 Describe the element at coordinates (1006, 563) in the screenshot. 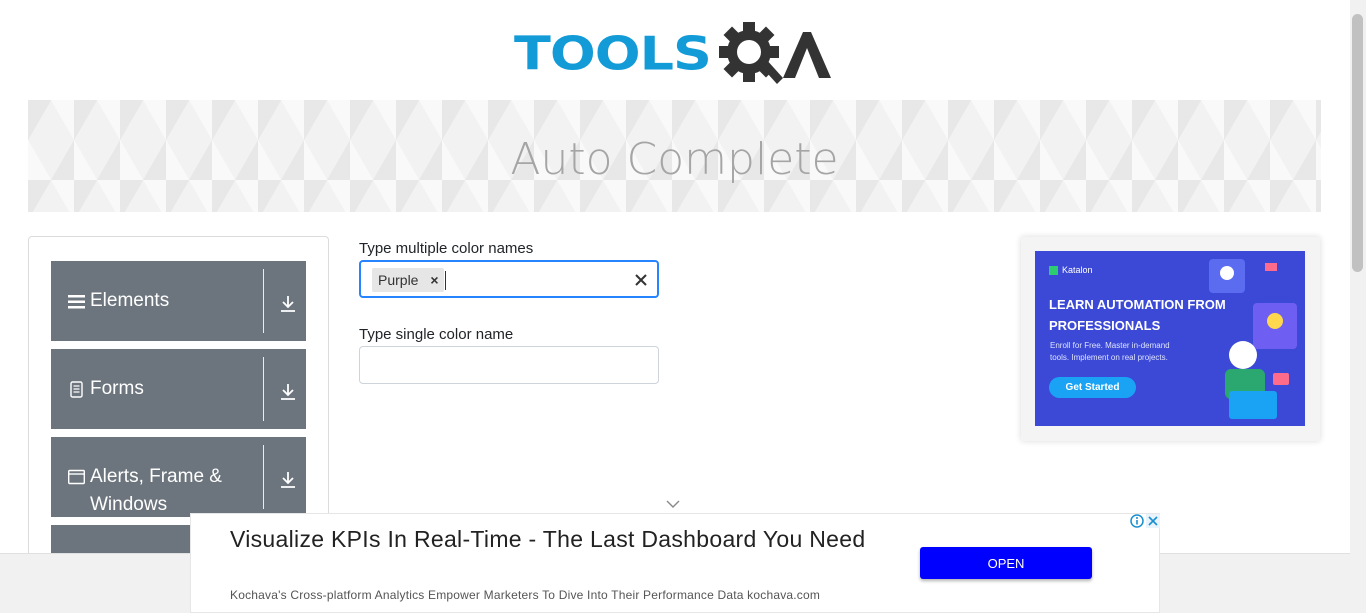

I see `ad-open-button: OPEN` at that location.